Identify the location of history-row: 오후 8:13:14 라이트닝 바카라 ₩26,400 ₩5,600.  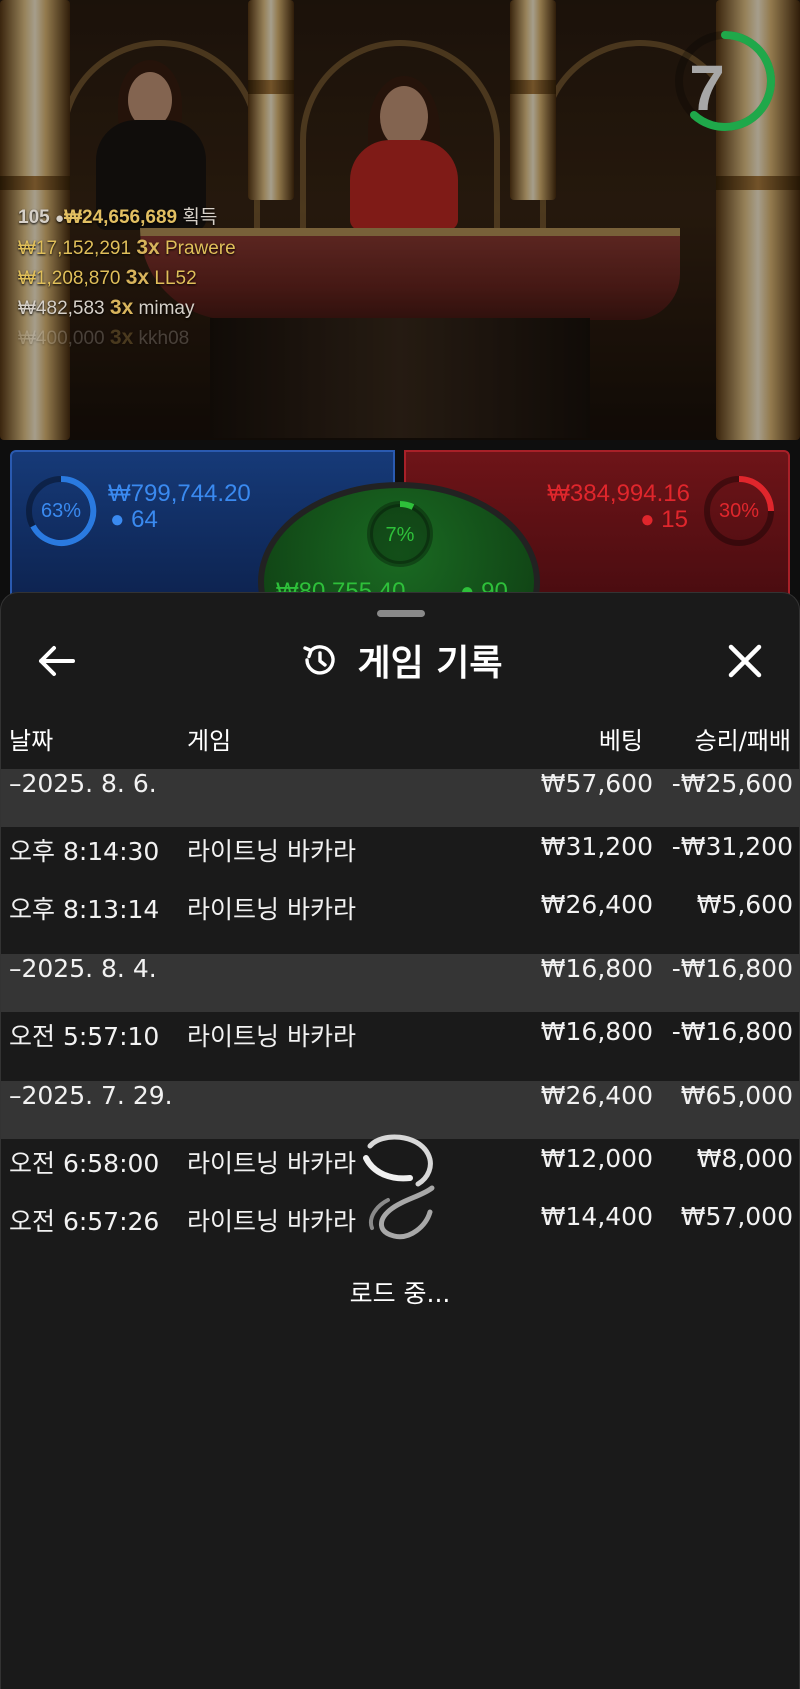
(400, 919).